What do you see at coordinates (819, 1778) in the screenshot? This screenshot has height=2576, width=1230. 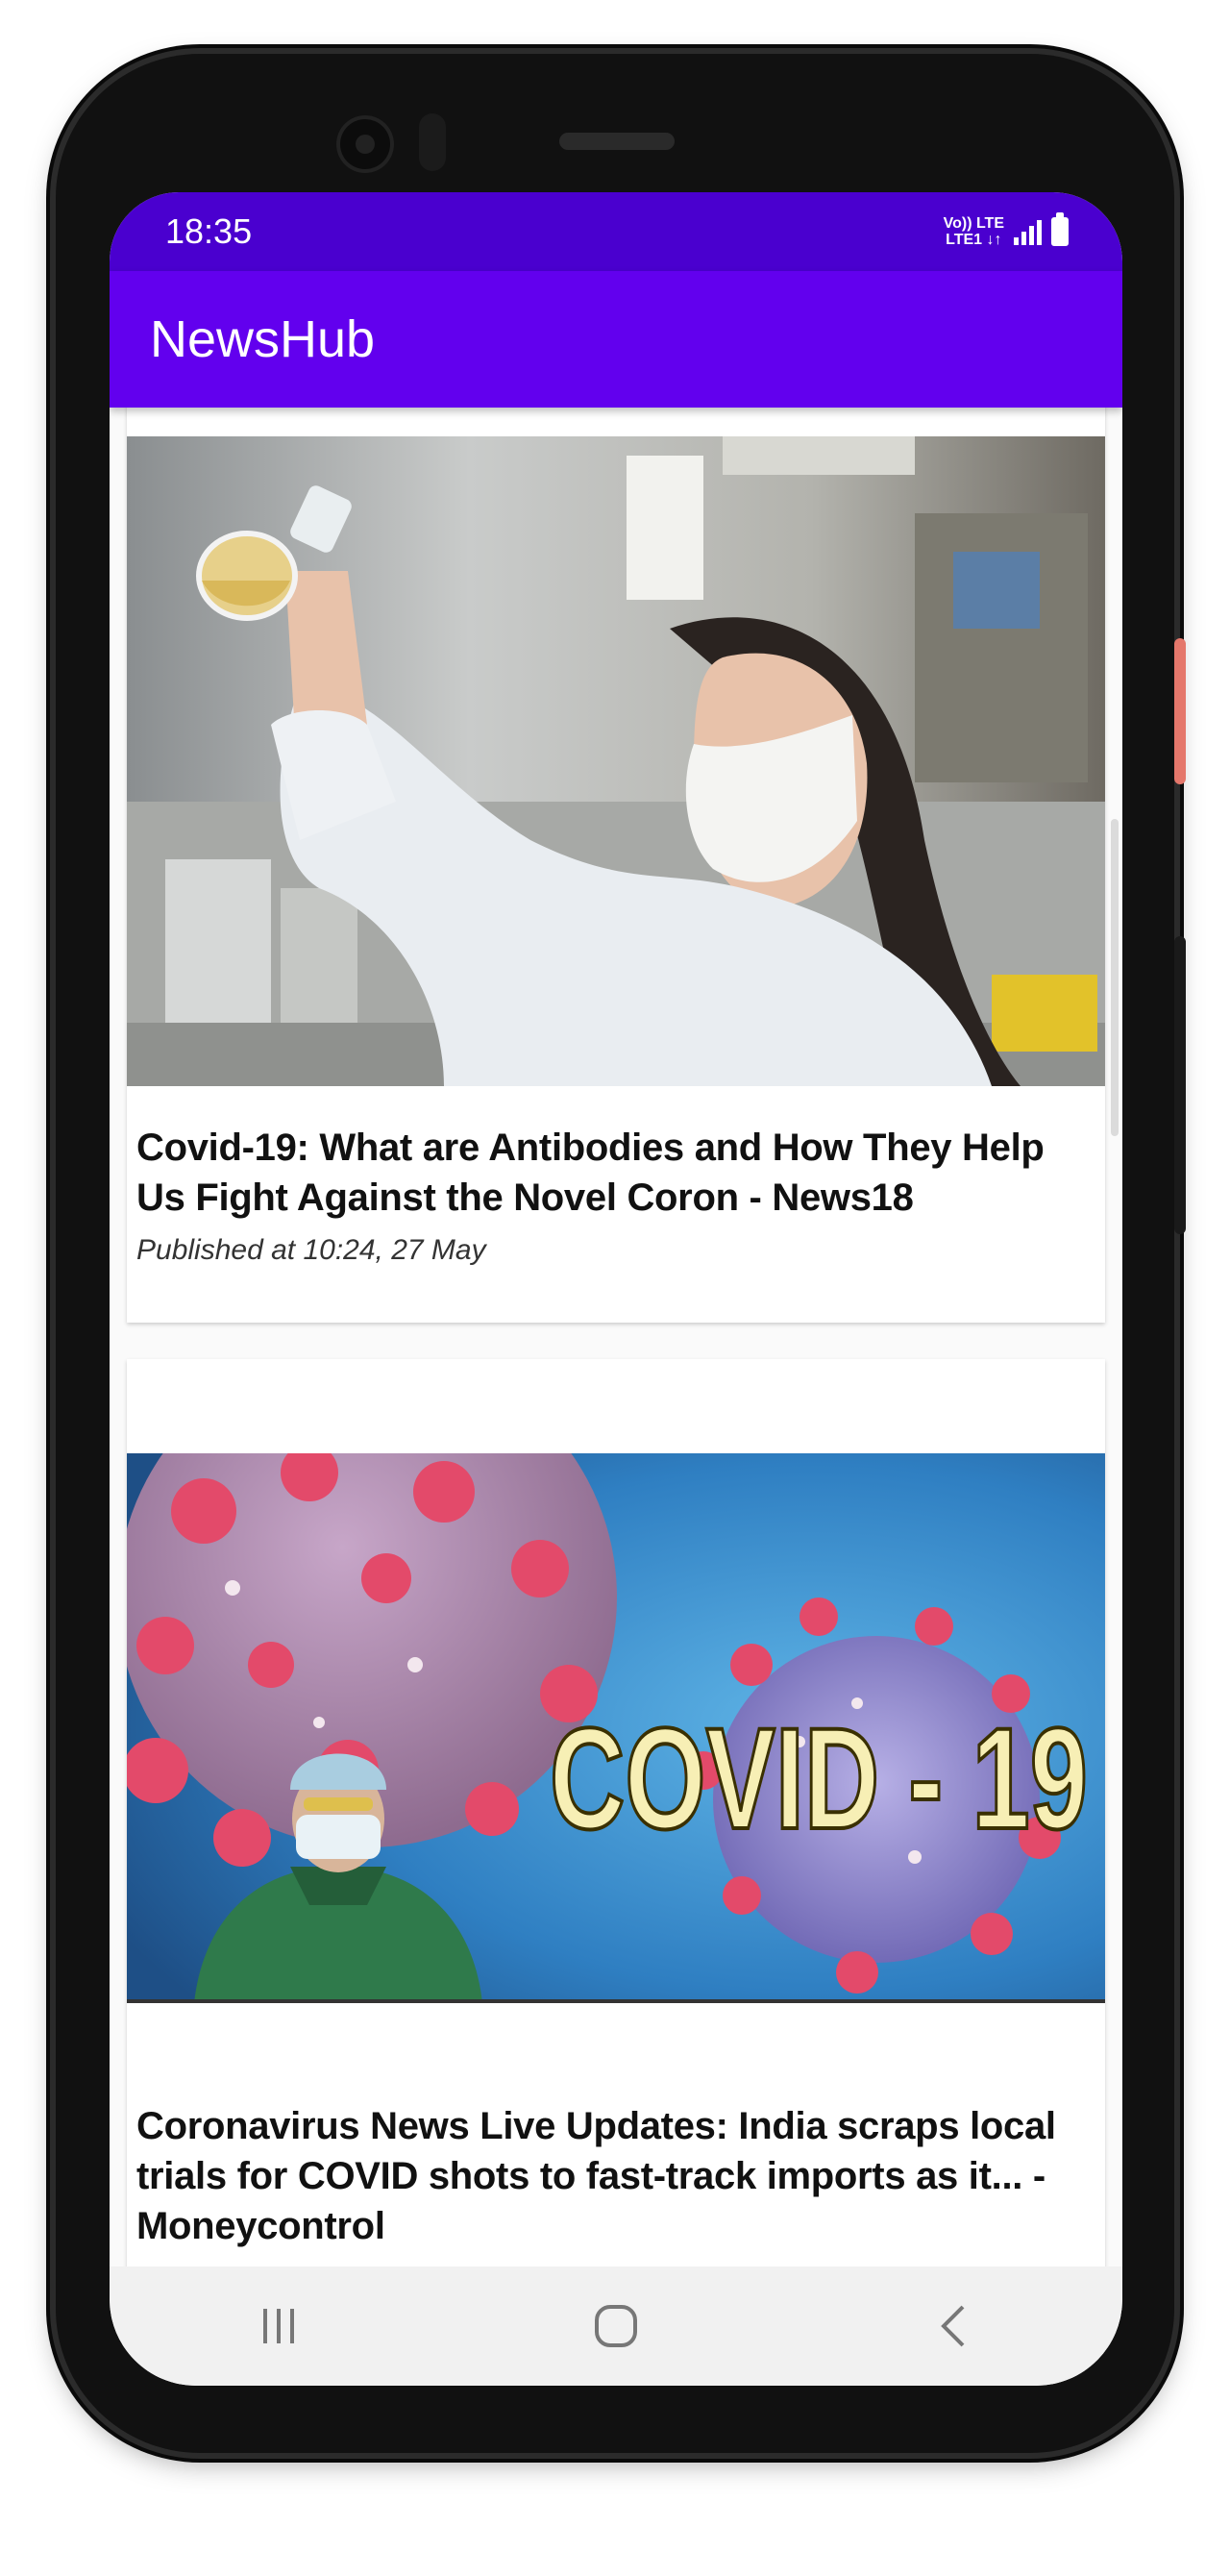 I see `image-caption-text: COVID - 19` at bounding box center [819, 1778].